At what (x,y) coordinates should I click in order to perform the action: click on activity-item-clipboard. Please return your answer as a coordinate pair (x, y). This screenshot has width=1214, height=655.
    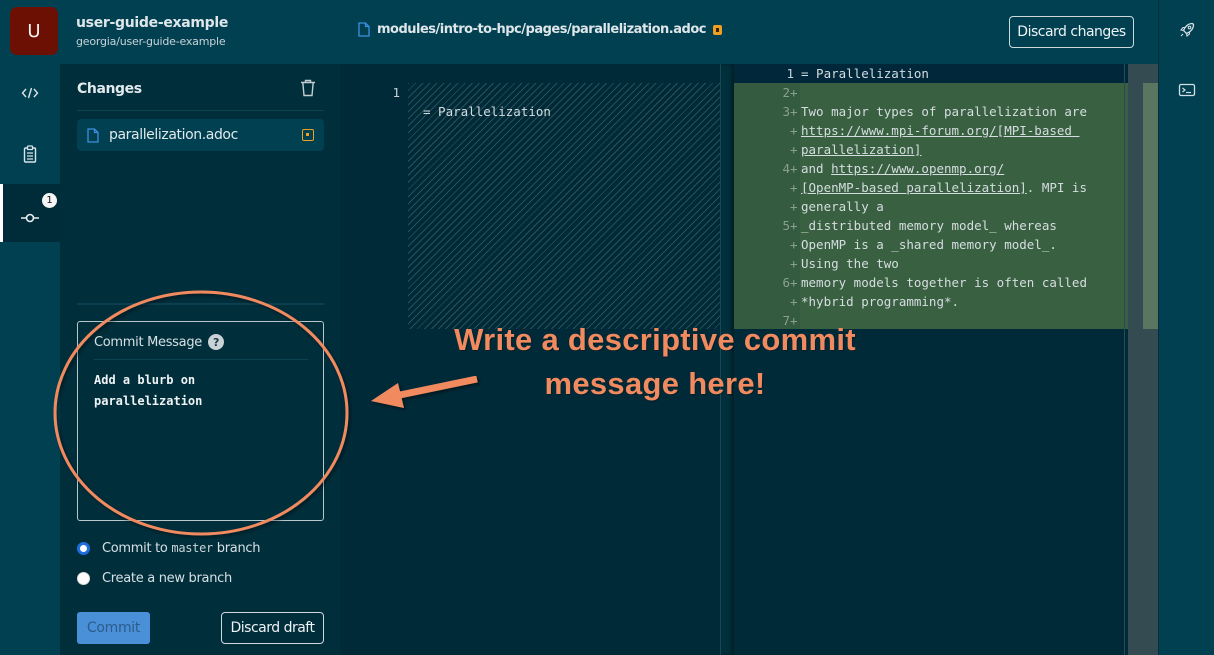
    Looking at the image, I should click on (30, 154).